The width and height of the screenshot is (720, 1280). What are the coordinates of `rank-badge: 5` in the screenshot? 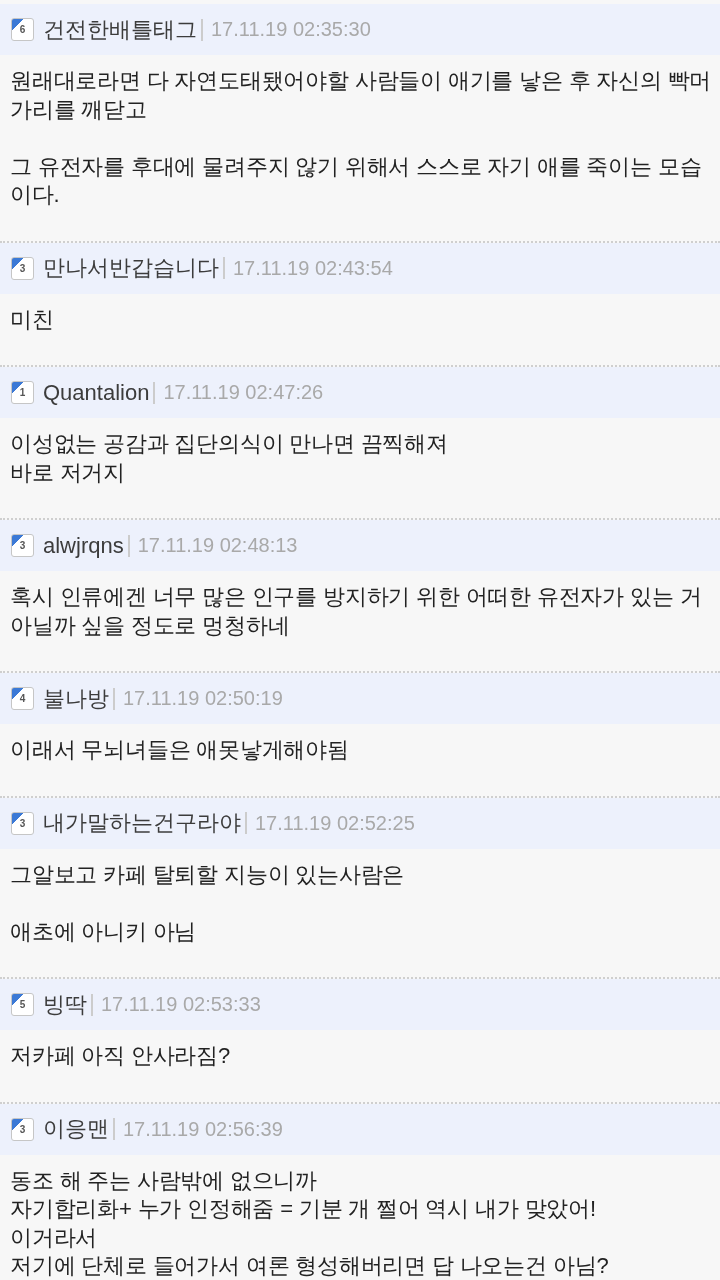 It's located at (22, 1004).